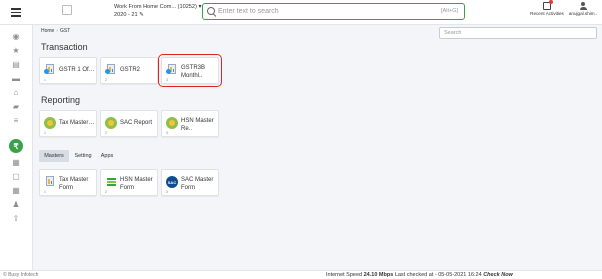 The height and width of the screenshot is (279, 602). Describe the element at coordinates (16, 120) in the screenshot. I see `list-icon: ≡` at that location.